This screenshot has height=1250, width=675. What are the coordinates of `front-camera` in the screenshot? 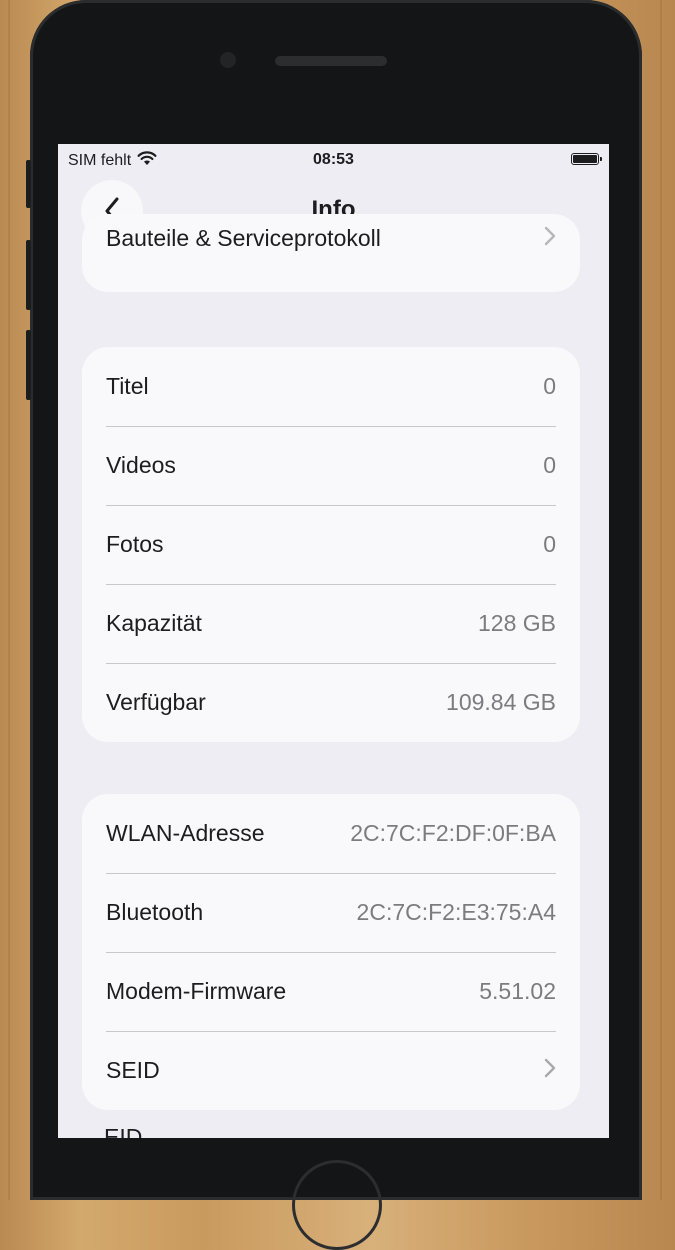 It's located at (228, 60).